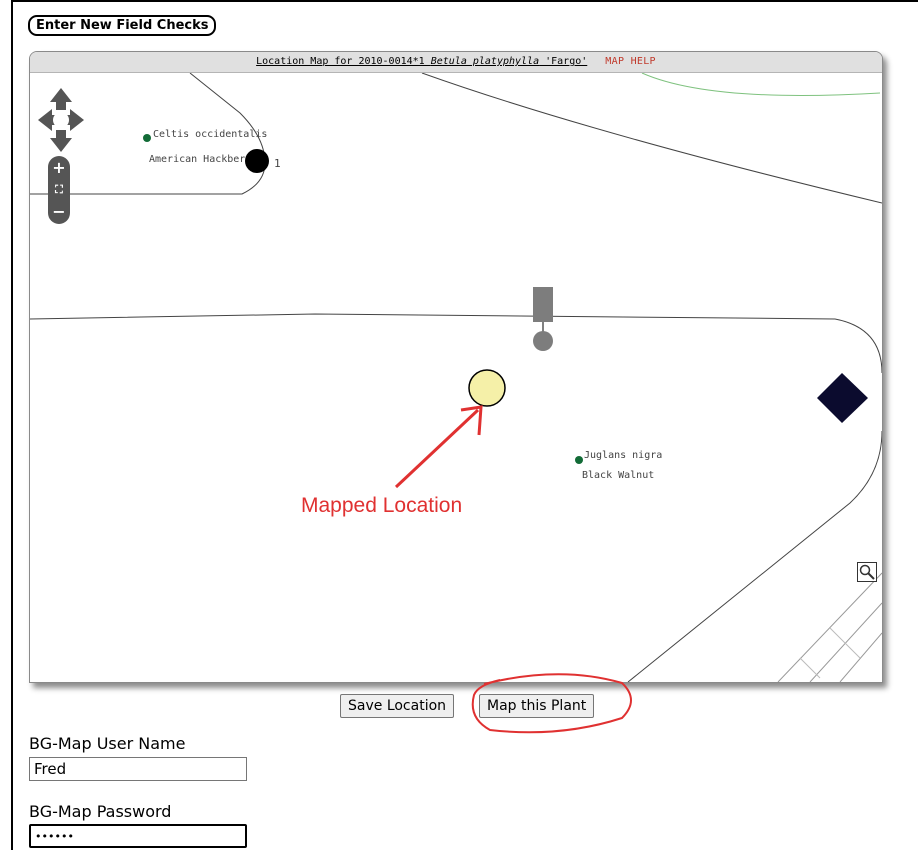 The height and width of the screenshot is (850, 918). Describe the element at coordinates (543, 341) in the screenshot. I see `feature-sign-dot` at that location.